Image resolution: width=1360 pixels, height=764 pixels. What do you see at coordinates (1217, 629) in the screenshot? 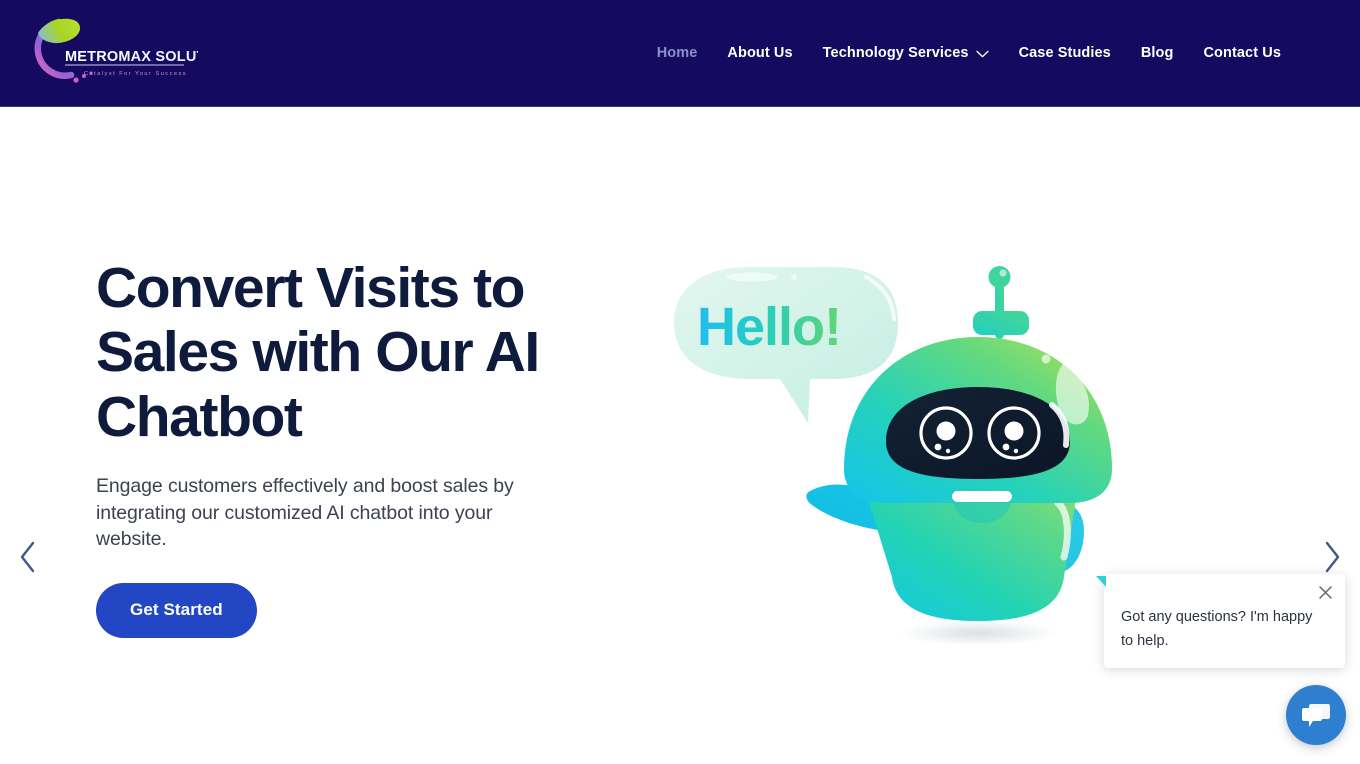
I see `chat-greeting-message: Got any questions? I'm happy to help.` at bounding box center [1217, 629].